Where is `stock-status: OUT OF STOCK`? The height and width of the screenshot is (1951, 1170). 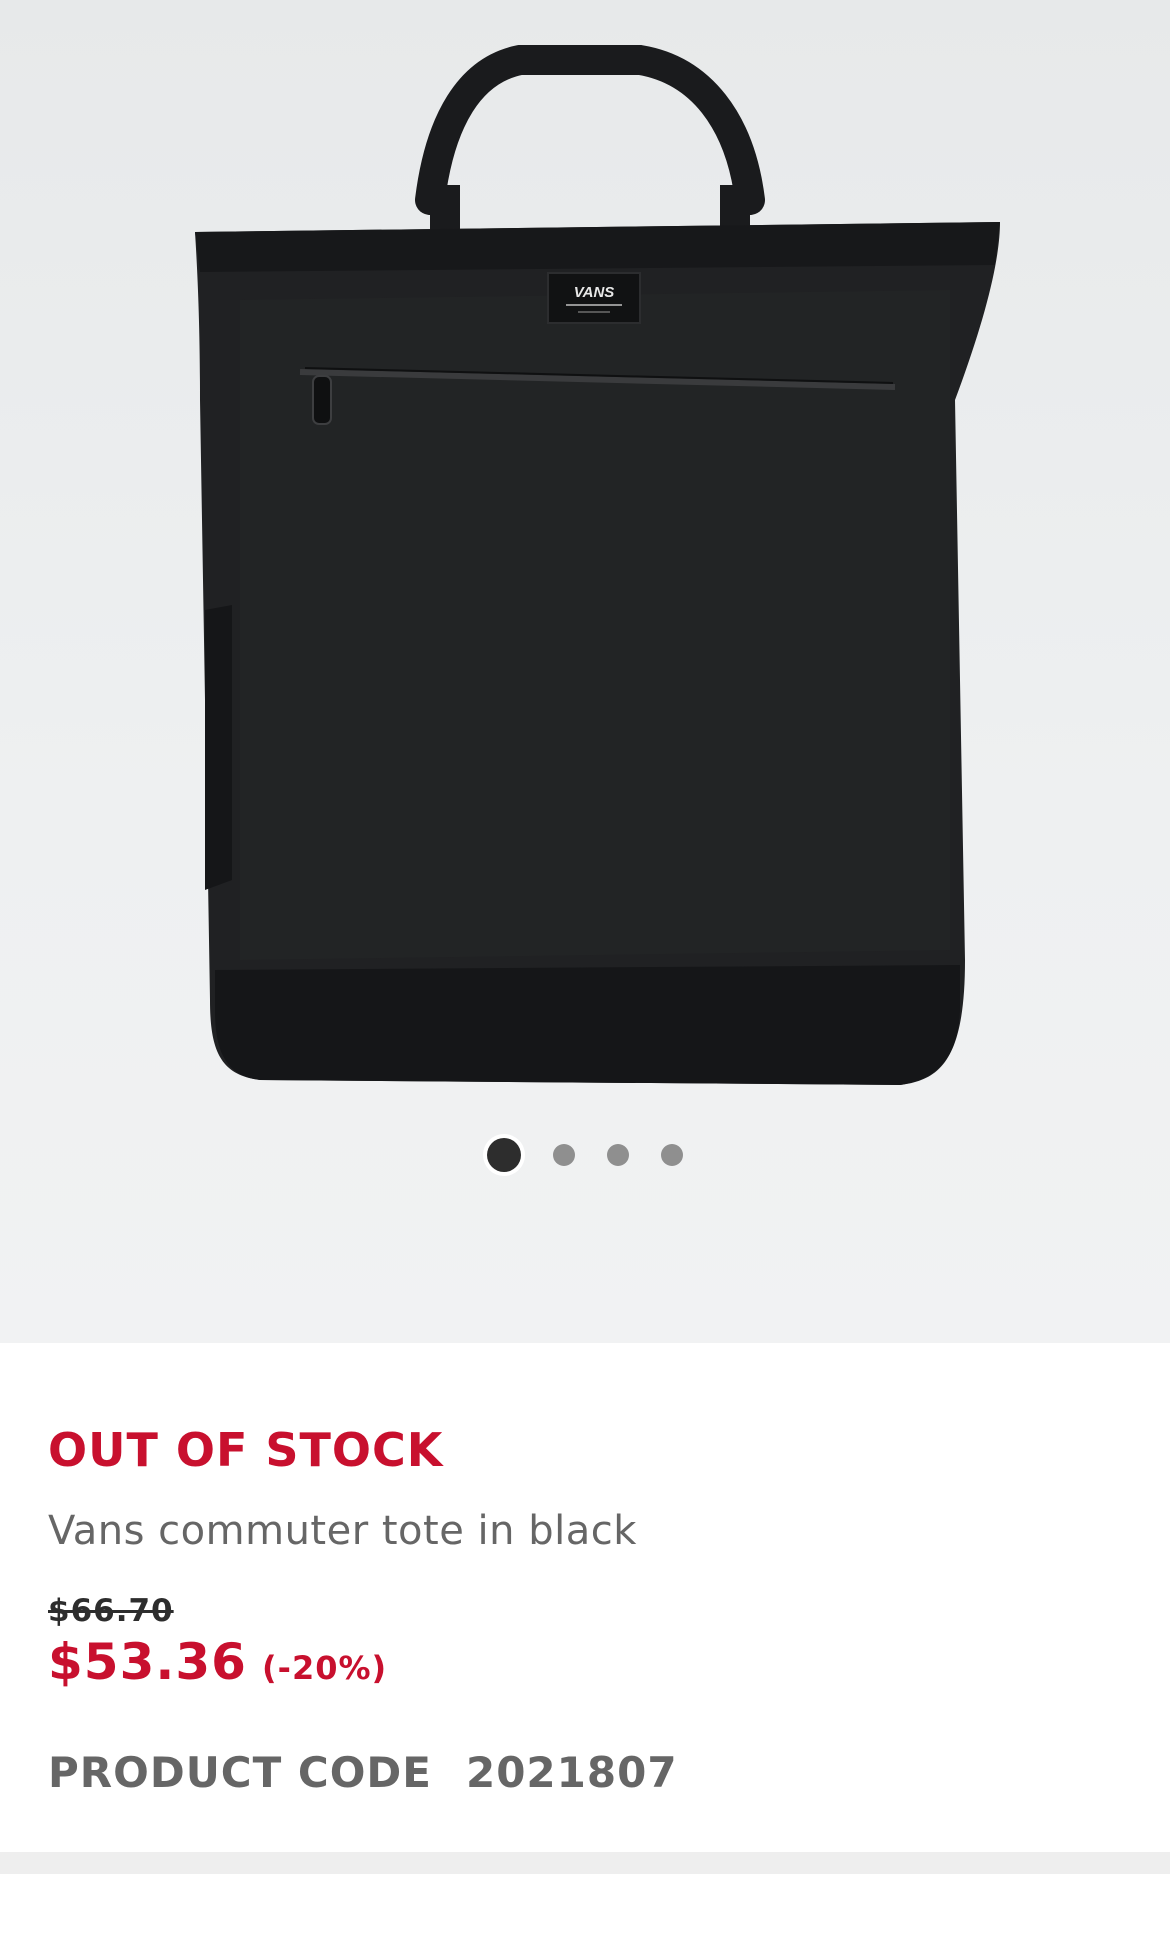 stock-status: OUT OF STOCK is located at coordinates (246, 1450).